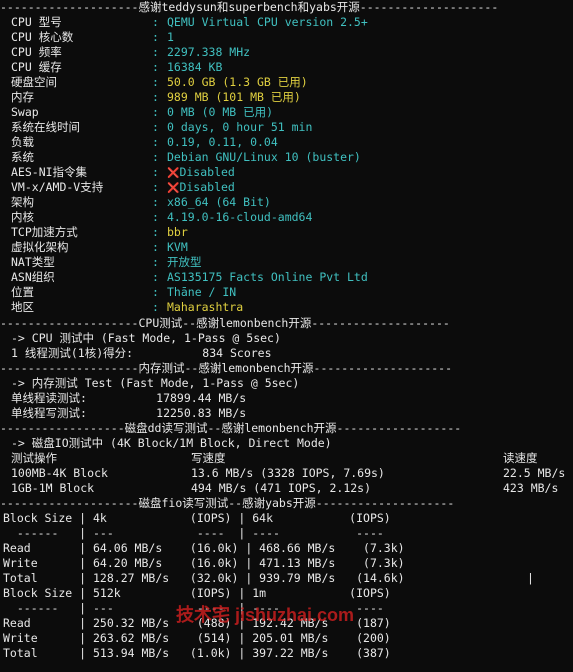 This screenshot has height=672, width=573. Describe the element at coordinates (286, 37) in the screenshot. I see `sysinfo-row: CPU 核心数:1` at that location.